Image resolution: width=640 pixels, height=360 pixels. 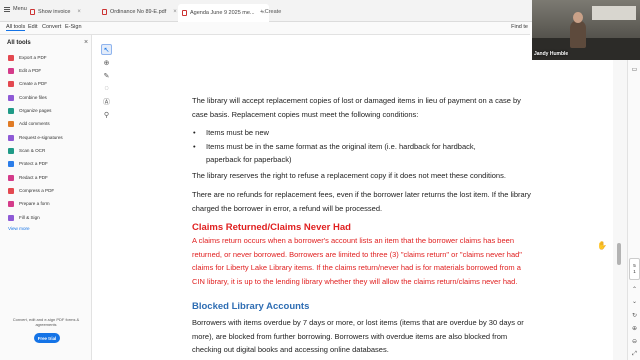 What do you see at coordinates (33, 177) in the screenshot?
I see `tool-label: Redact a PDF` at bounding box center [33, 177].